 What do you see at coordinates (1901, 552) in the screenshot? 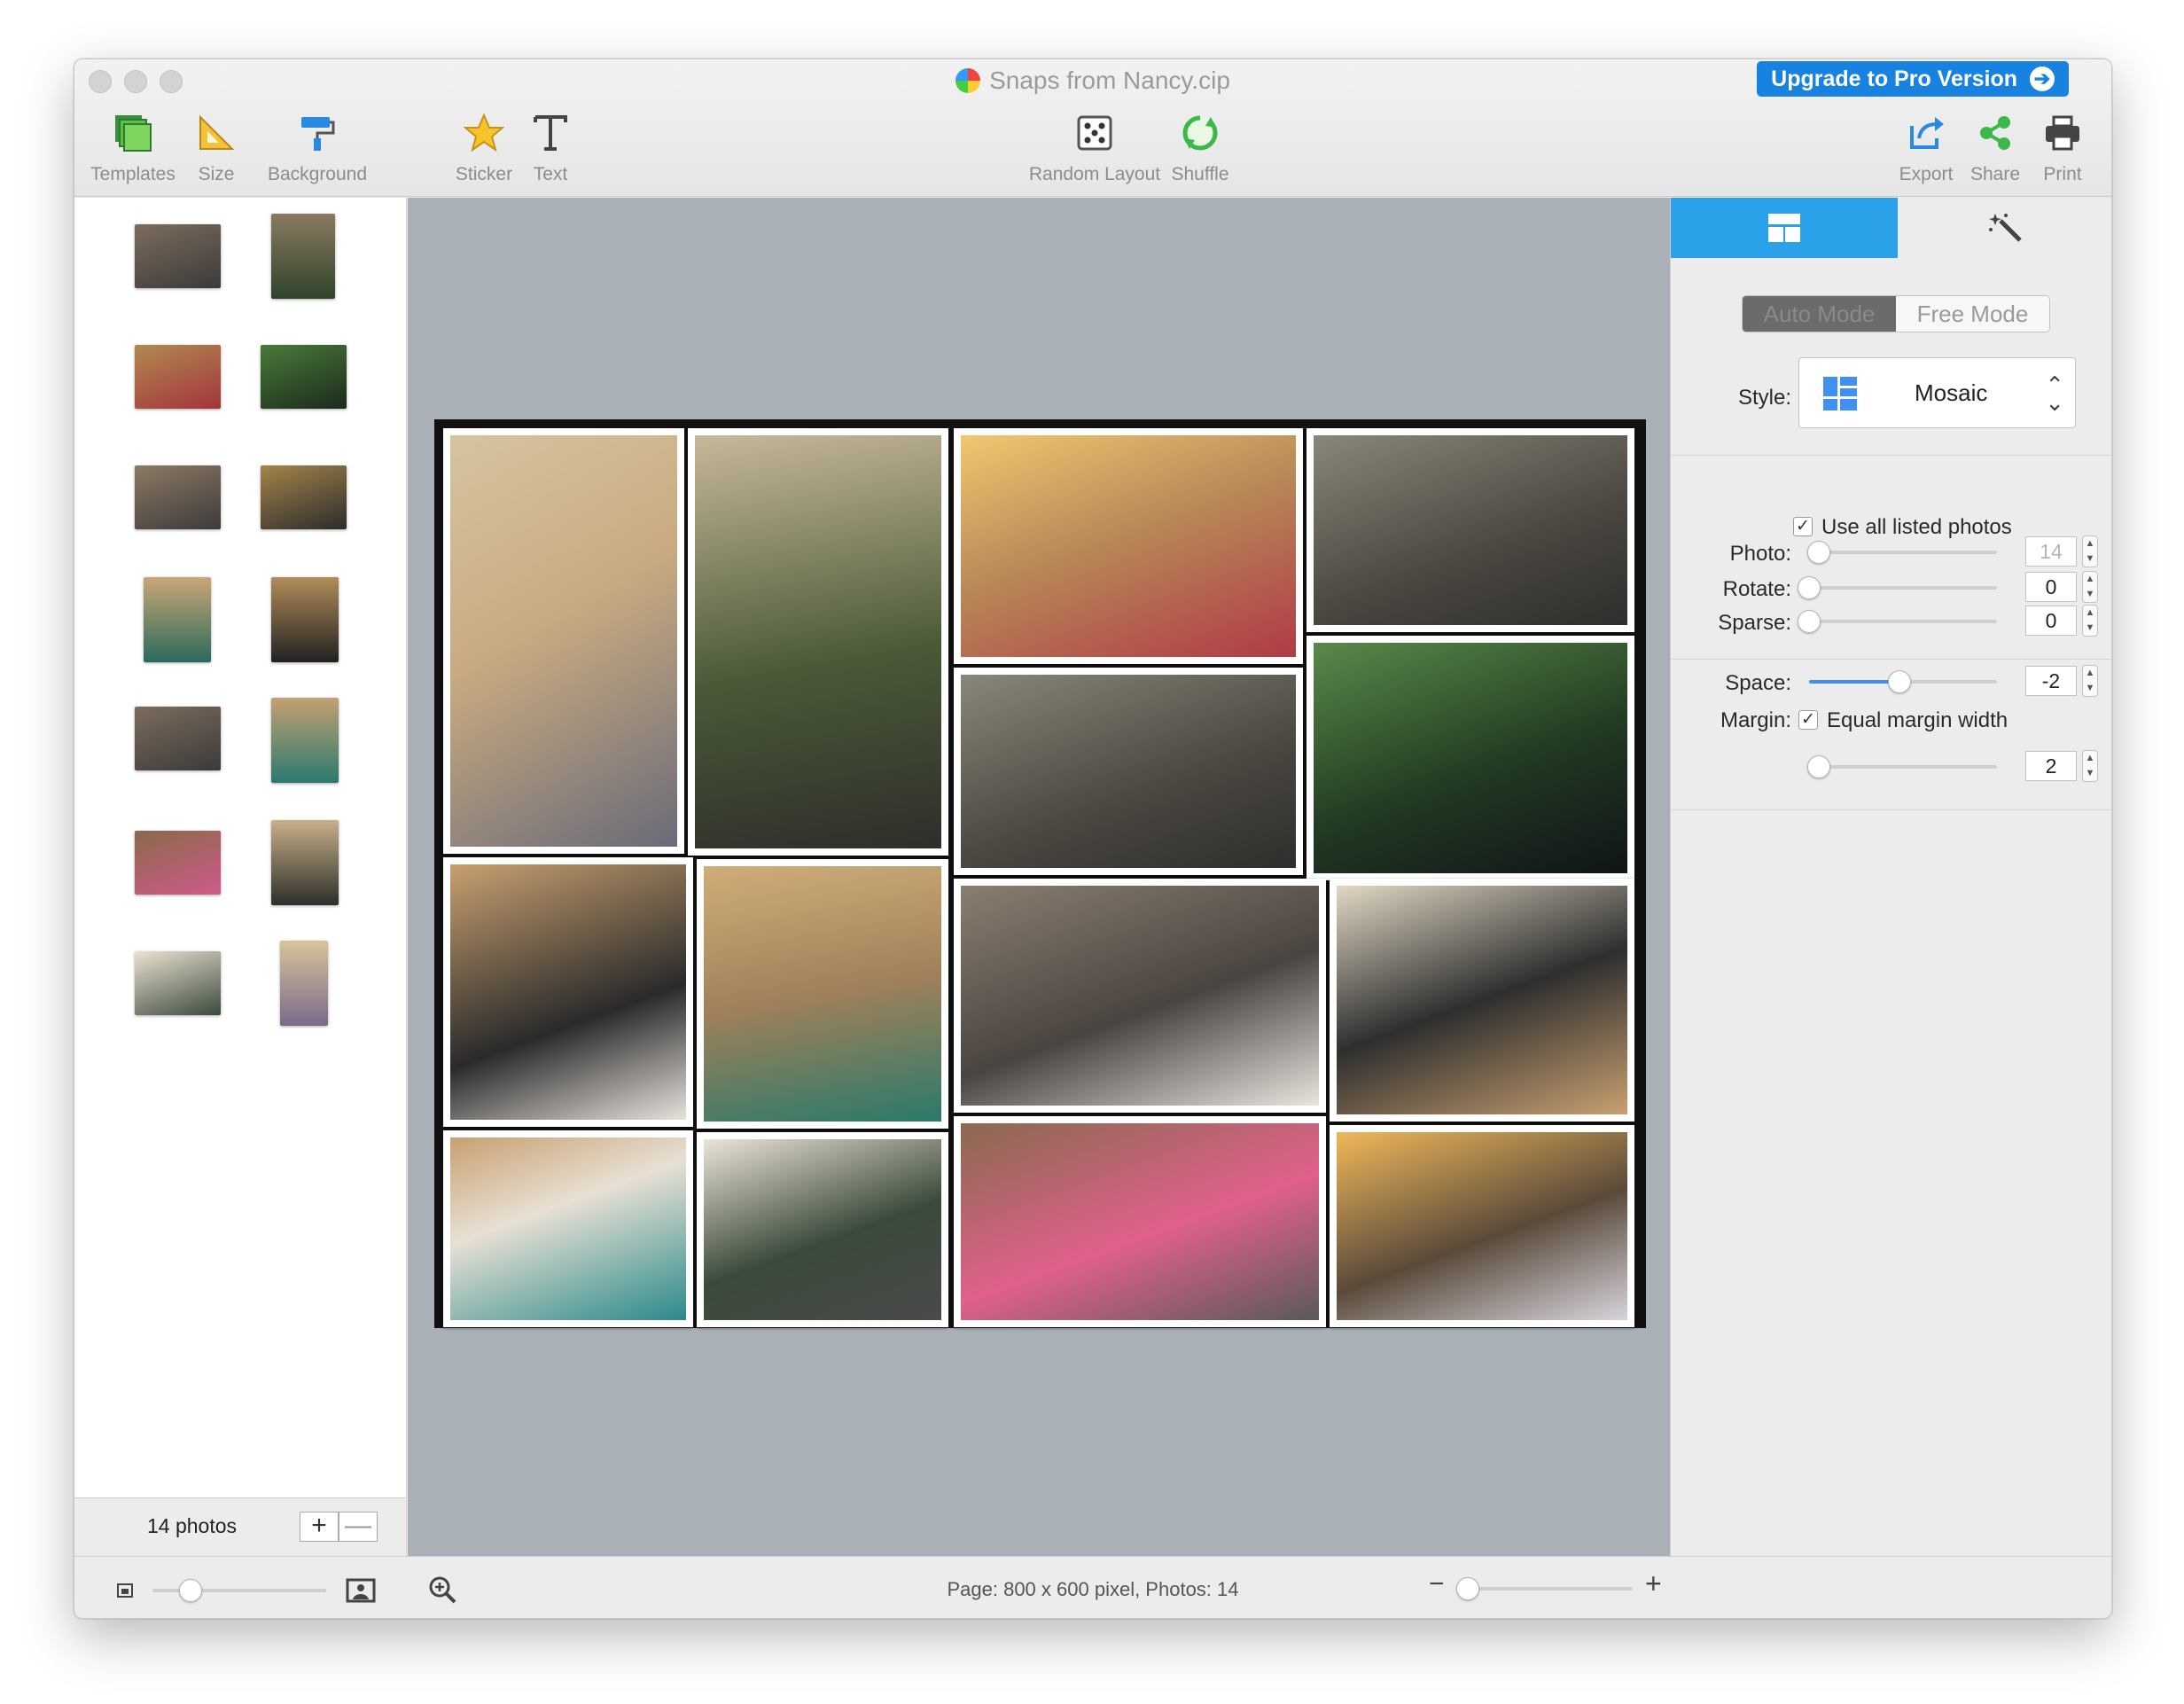
I see `photo-count-slider` at bounding box center [1901, 552].